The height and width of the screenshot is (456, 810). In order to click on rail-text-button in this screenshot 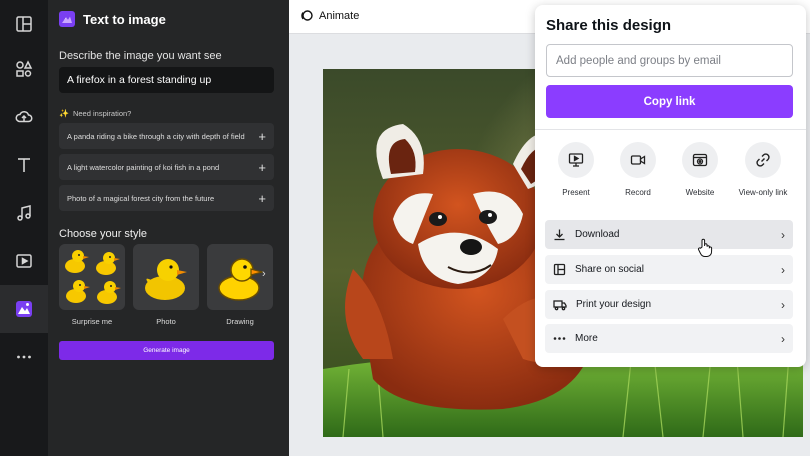, I will do `click(24, 165)`.